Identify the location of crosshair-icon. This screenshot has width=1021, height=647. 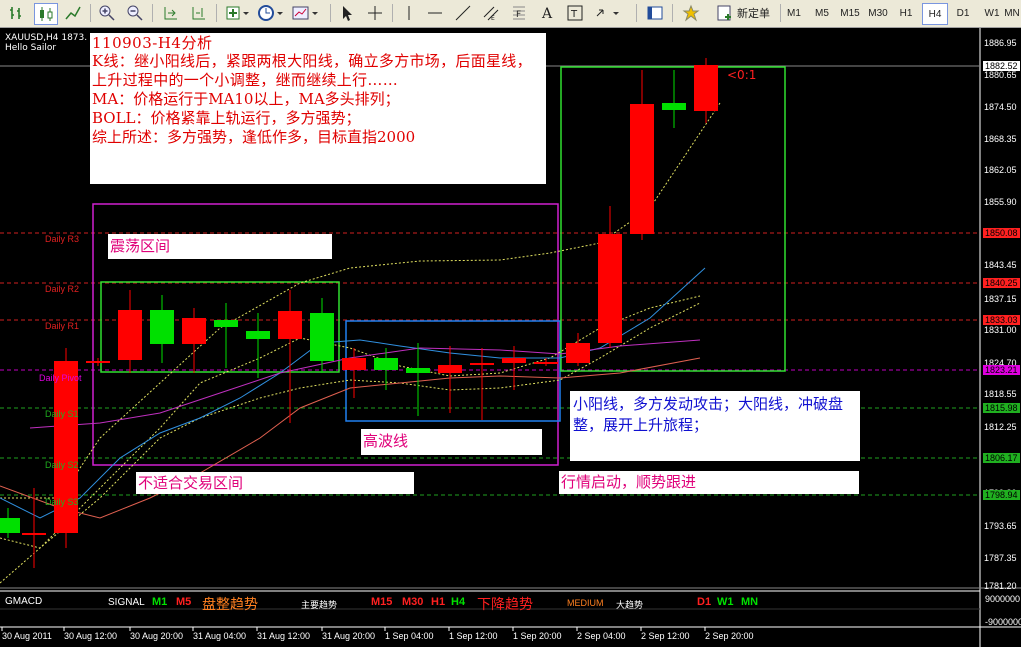
(375, 13).